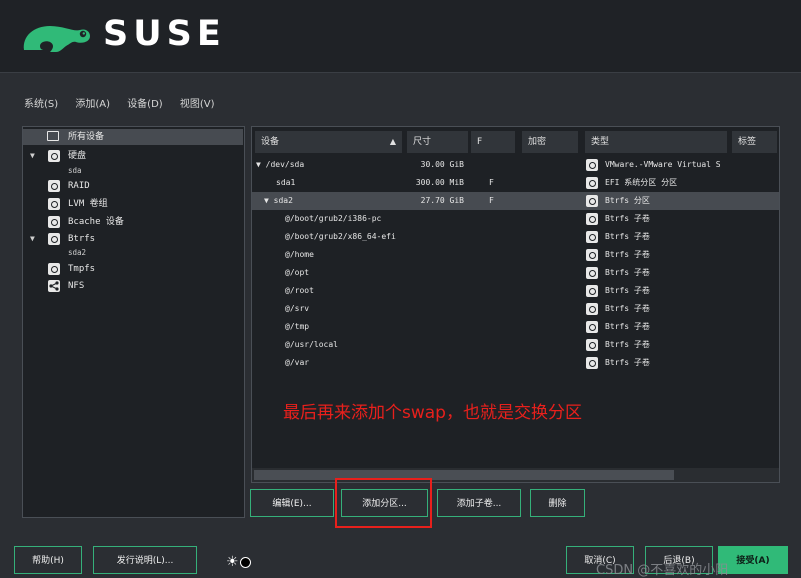 The height and width of the screenshot is (578, 801). I want to click on tmpfs-icon, so click(54, 269).